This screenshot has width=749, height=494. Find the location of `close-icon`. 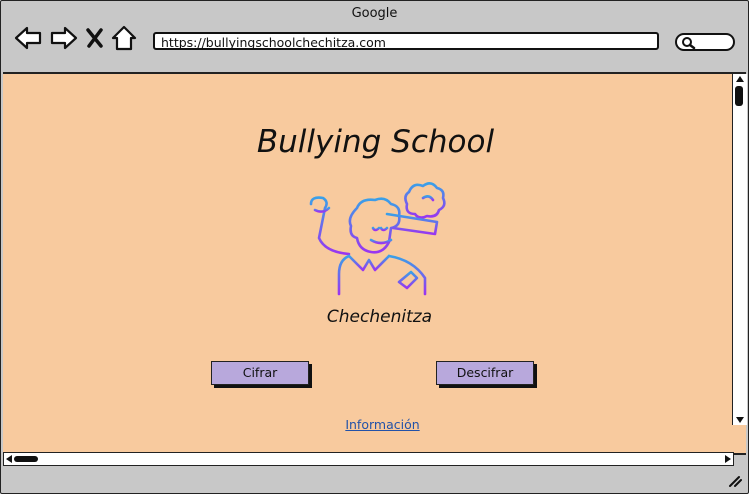

close-icon is located at coordinates (95, 38).